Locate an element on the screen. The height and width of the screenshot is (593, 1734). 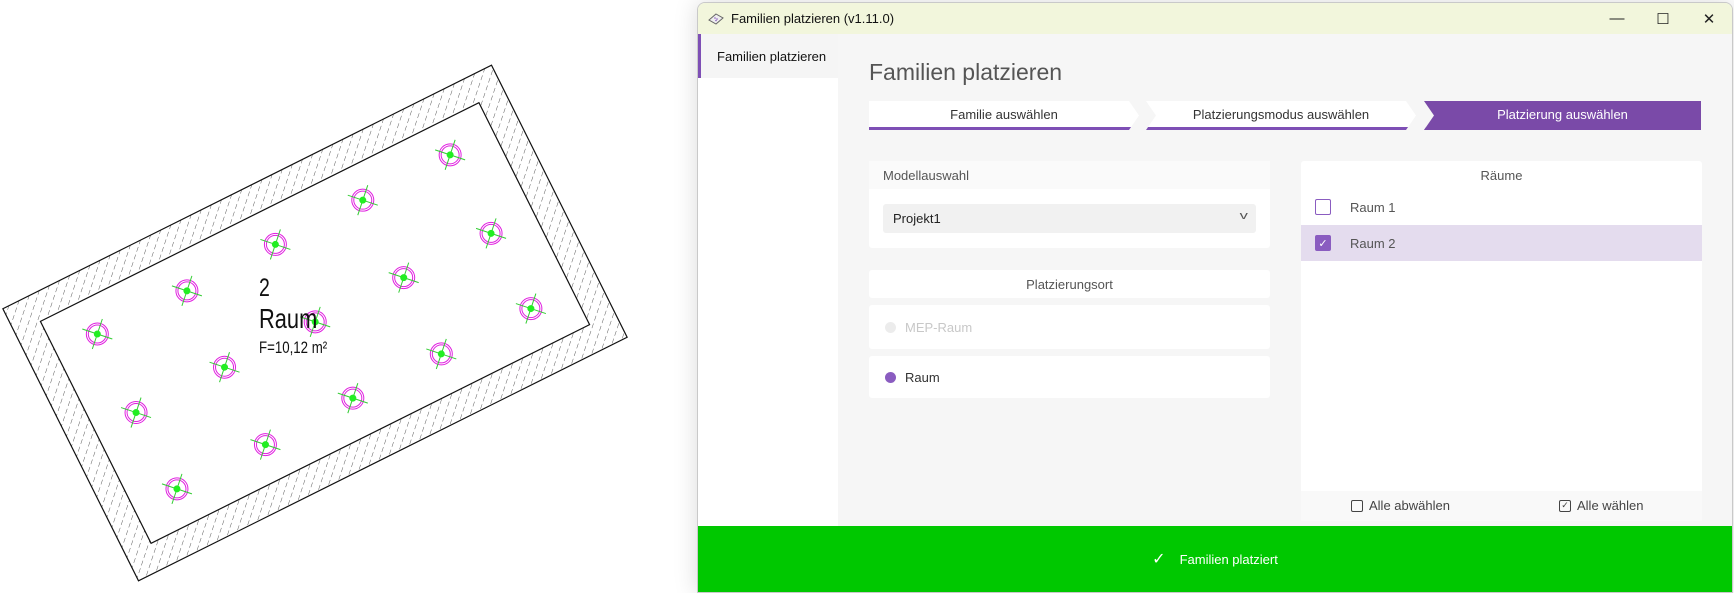
deselect-all-label: Alle abwählen is located at coordinates (1409, 505).